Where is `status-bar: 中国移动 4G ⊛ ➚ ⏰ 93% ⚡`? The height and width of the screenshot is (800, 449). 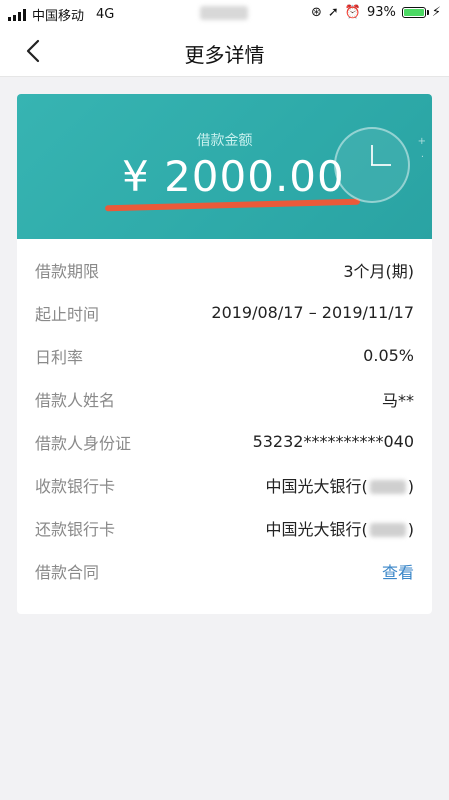 status-bar: 中国移动 4G ⊛ ➚ ⏰ 93% ⚡ is located at coordinates (224, 13).